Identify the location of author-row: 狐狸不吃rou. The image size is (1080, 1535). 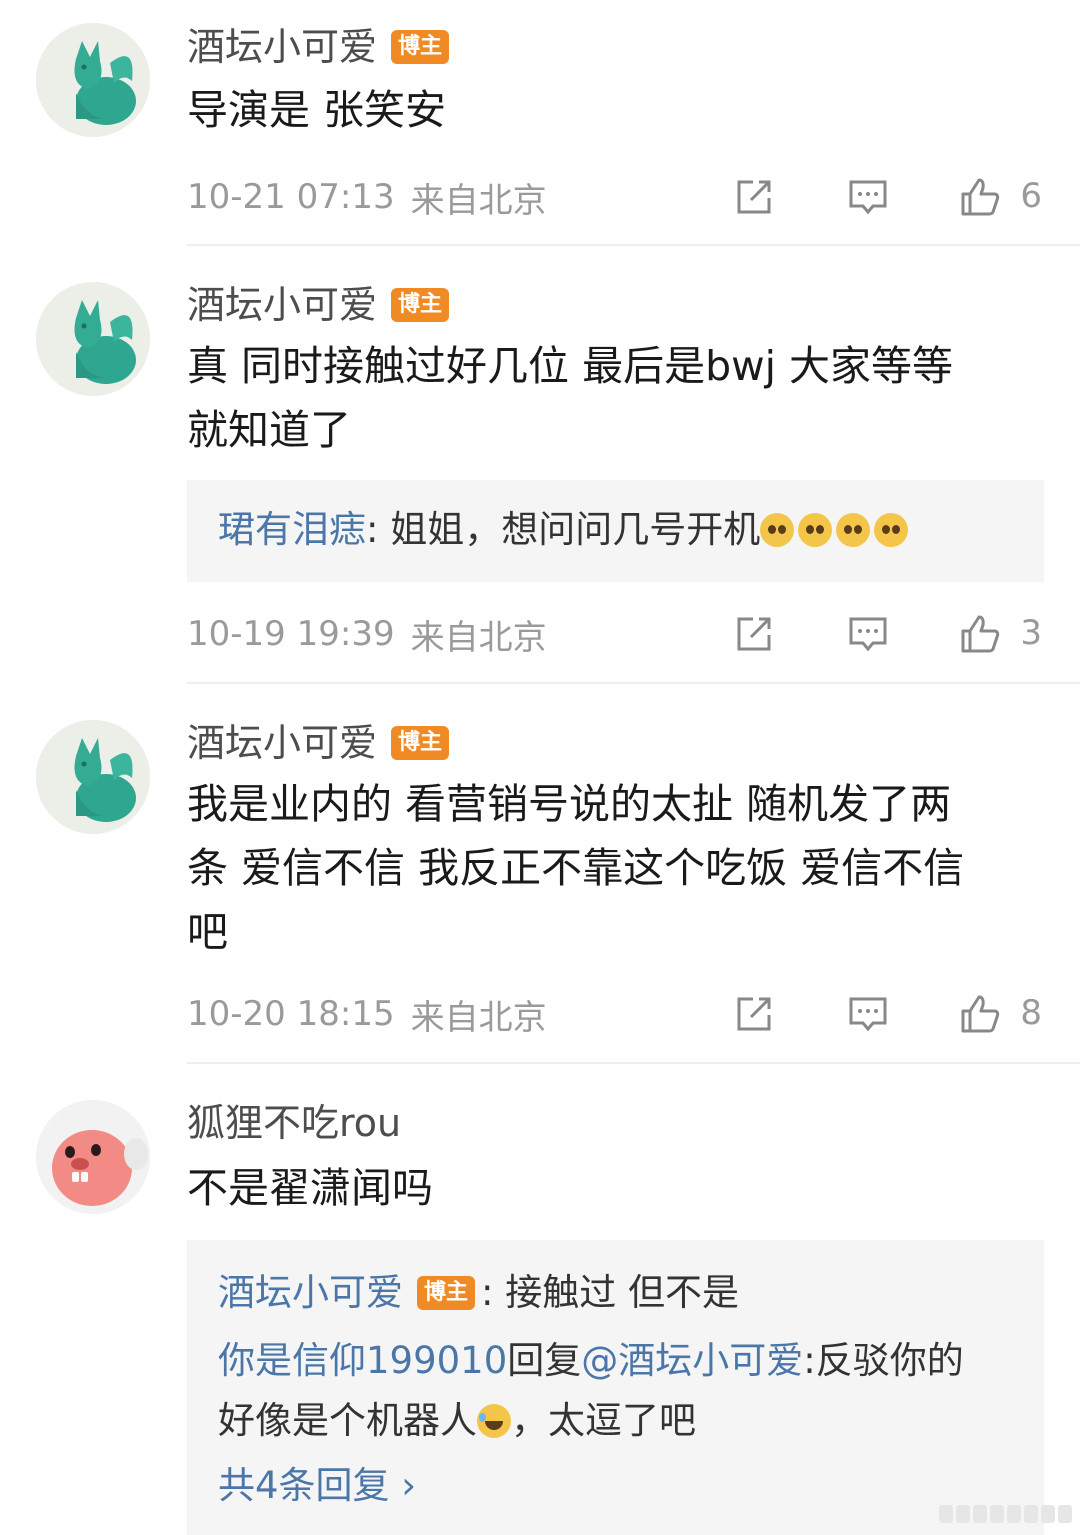
(294, 1123).